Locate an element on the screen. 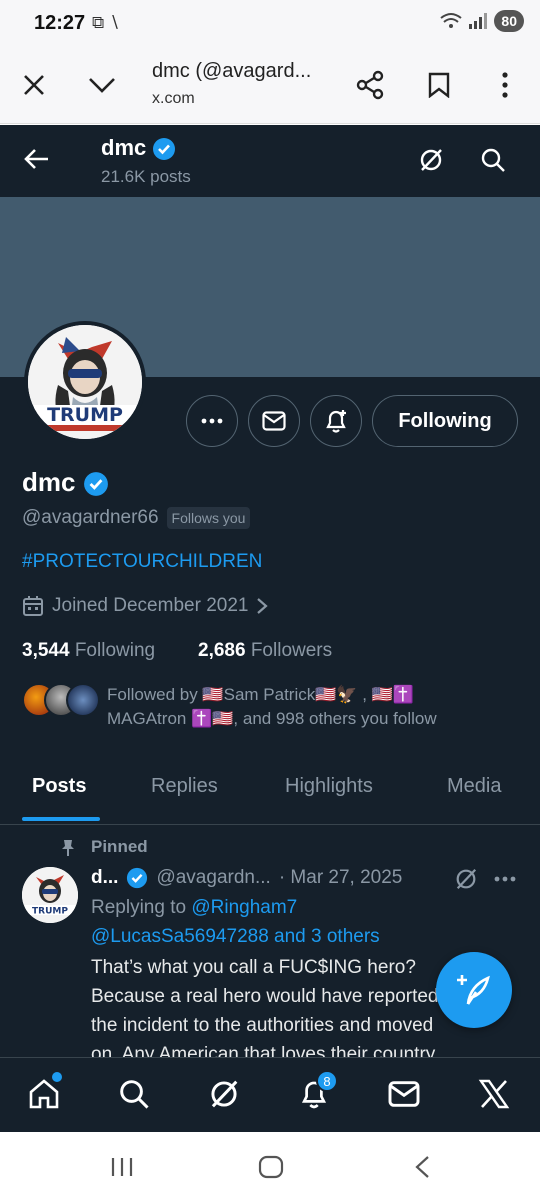 This screenshot has width=540, height=1200. feather-plus-icon is located at coordinates (473, 990).